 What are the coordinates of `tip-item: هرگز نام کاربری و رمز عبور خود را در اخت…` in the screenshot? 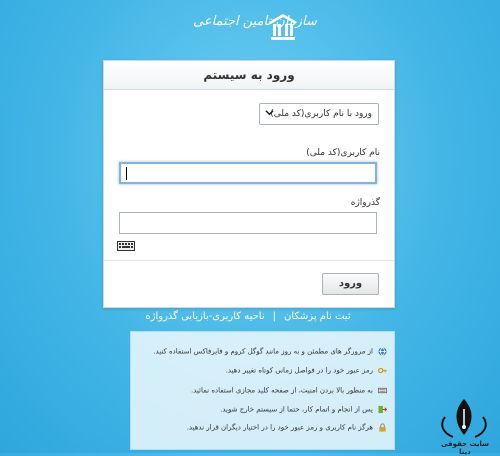 It's located at (287, 427).